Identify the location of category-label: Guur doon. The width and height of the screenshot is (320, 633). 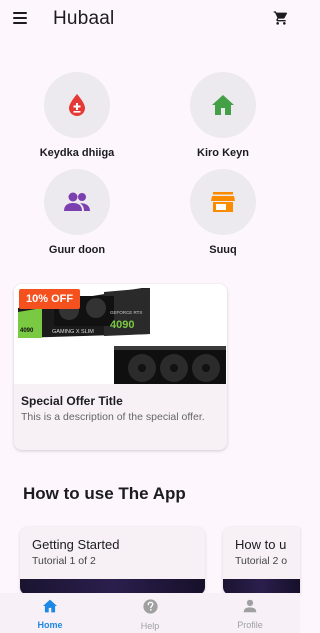
(77, 250).